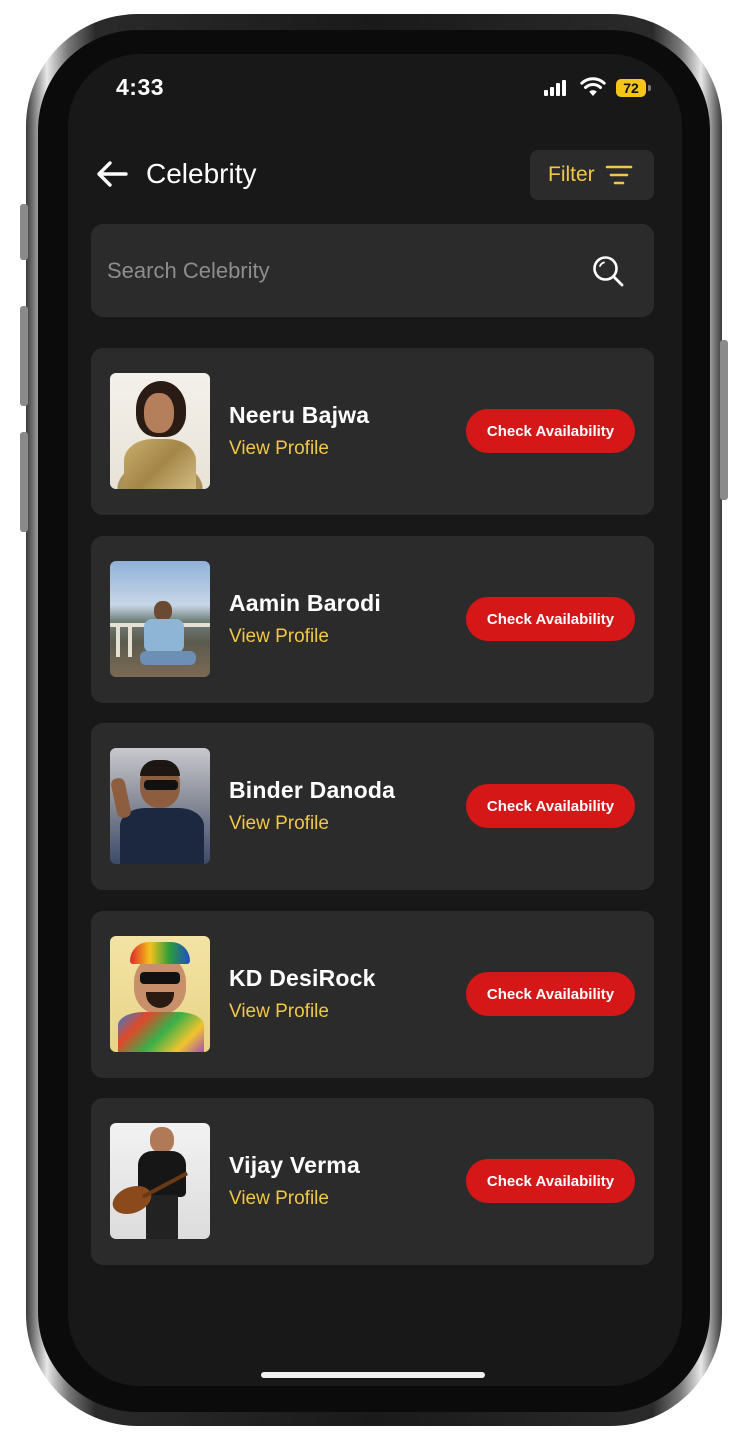 Image resolution: width=748 pixels, height=1441 pixels. What do you see at coordinates (649, 88) in the screenshot?
I see `battery-tip` at bounding box center [649, 88].